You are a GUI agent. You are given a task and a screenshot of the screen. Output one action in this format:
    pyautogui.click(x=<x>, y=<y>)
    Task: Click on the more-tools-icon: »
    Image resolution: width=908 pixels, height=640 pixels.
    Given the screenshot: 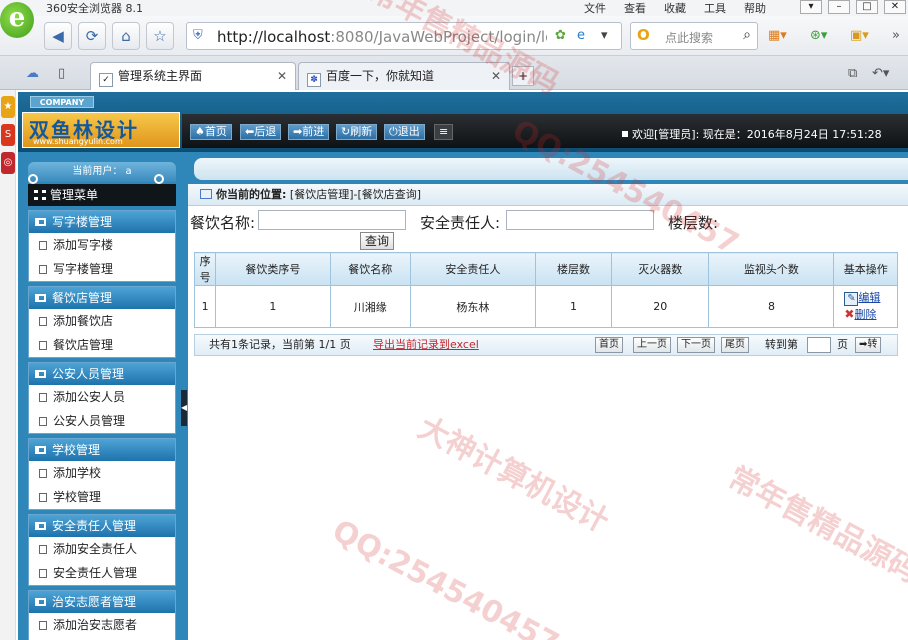 What is the action you would take?
    pyautogui.click(x=896, y=35)
    